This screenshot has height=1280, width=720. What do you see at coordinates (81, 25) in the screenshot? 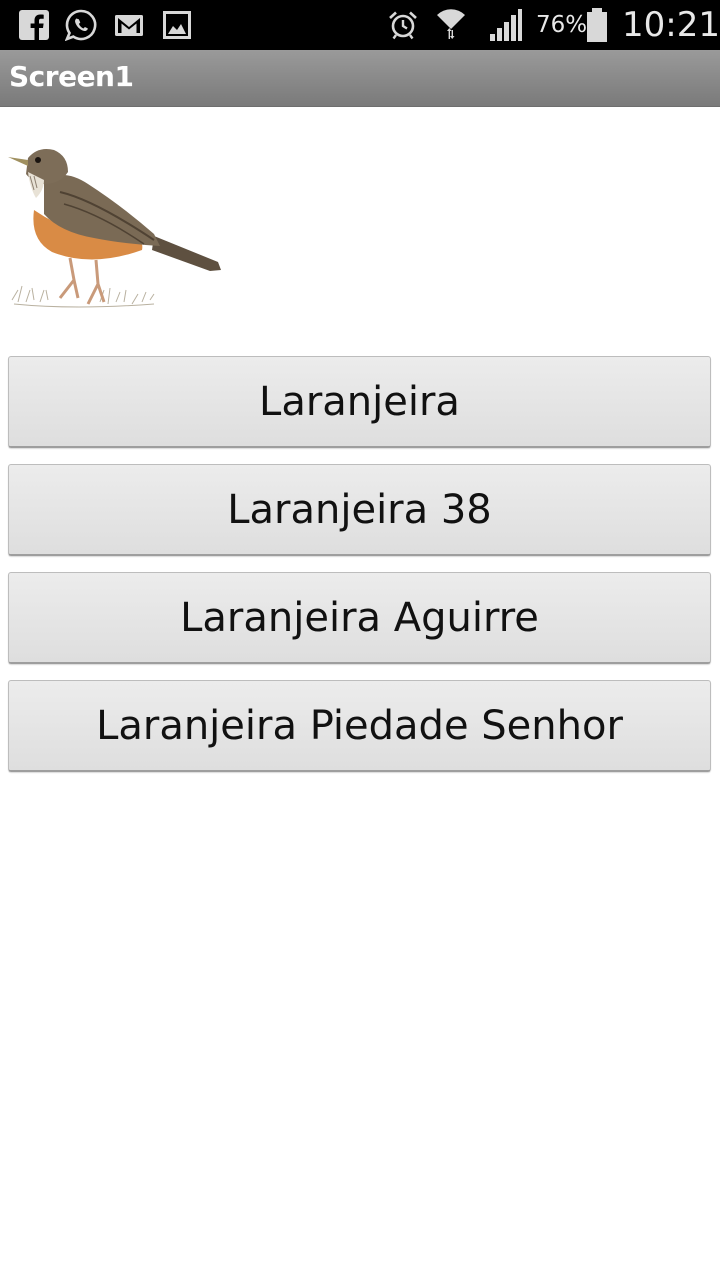
I see `whatsapp-icon` at bounding box center [81, 25].